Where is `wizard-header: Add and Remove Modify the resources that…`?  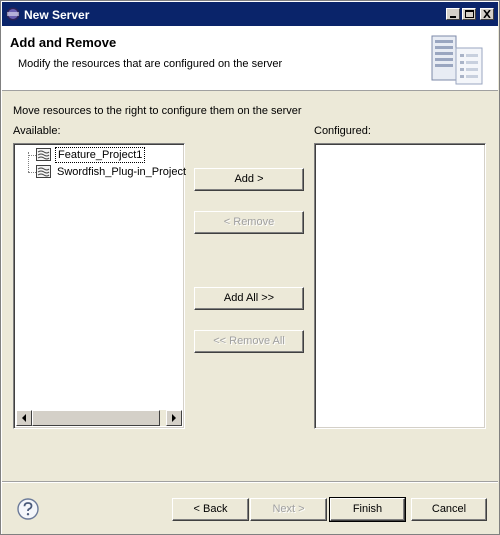 wizard-header: Add and Remove Modify the resources that… is located at coordinates (250, 58).